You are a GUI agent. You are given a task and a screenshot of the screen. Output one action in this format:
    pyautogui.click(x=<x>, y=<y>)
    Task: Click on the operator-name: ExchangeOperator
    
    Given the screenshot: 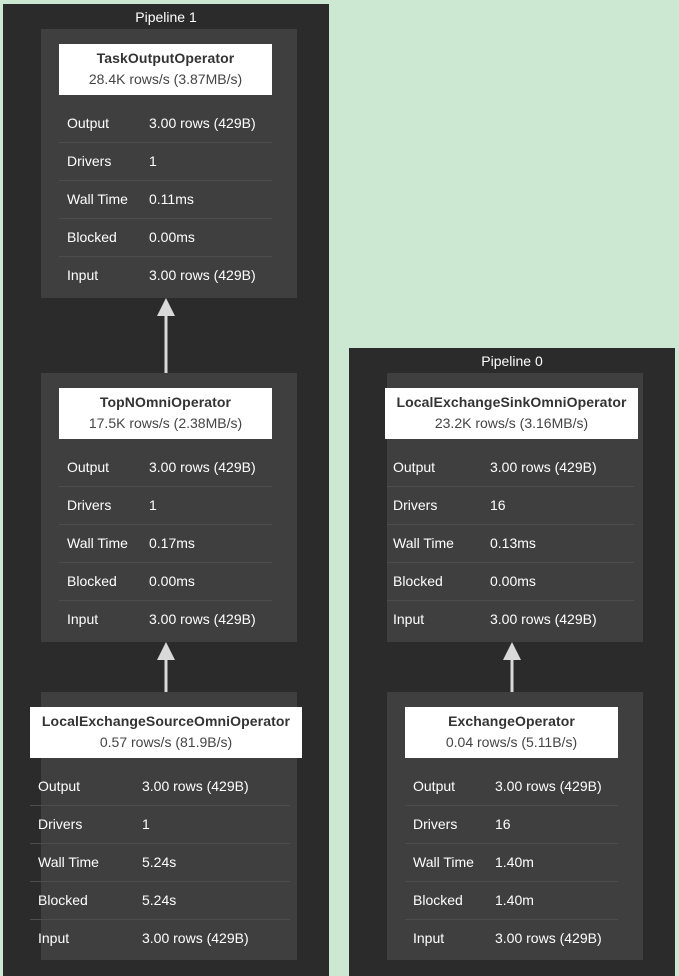 What is the action you would take?
    pyautogui.click(x=511, y=721)
    